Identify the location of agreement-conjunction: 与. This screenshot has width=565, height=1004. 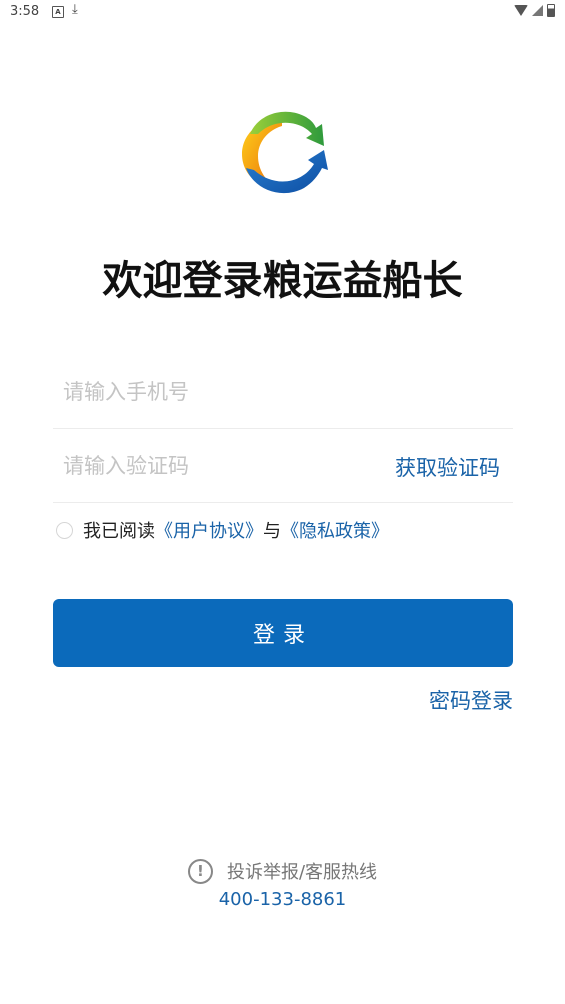
(272, 531).